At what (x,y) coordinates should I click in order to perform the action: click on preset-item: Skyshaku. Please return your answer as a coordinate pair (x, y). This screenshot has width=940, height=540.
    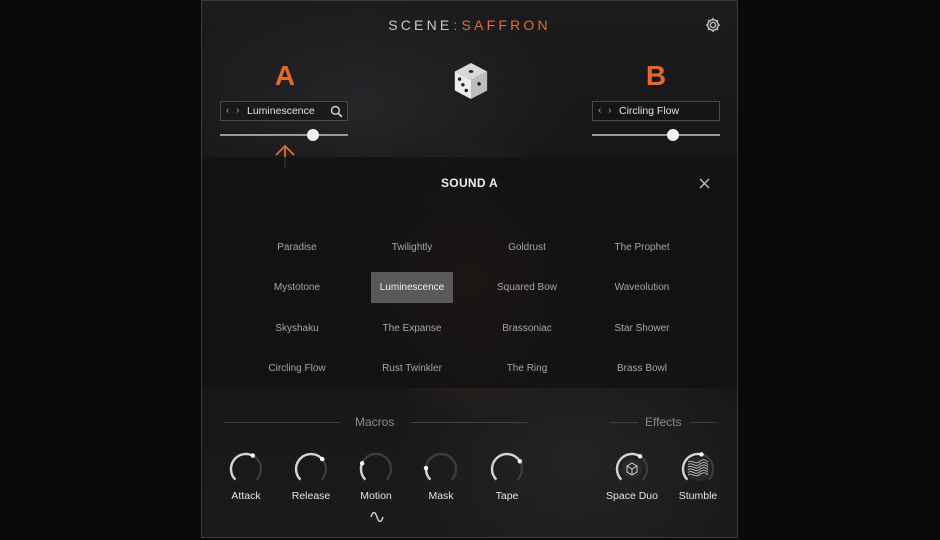
    Looking at the image, I should click on (297, 328).